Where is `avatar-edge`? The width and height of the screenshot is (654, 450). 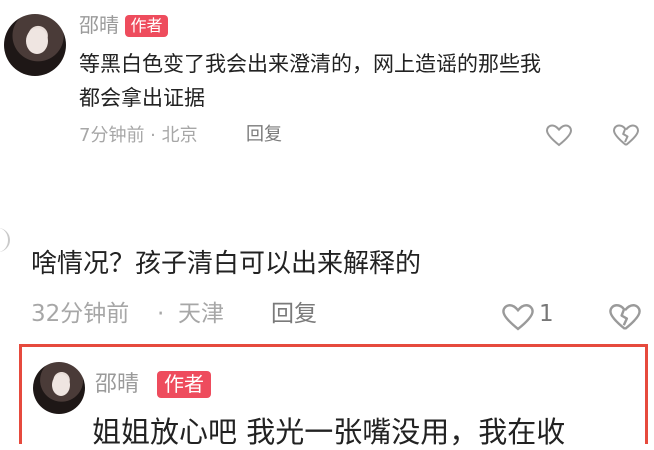 avatar-edge is located at coordinates (5, 240).